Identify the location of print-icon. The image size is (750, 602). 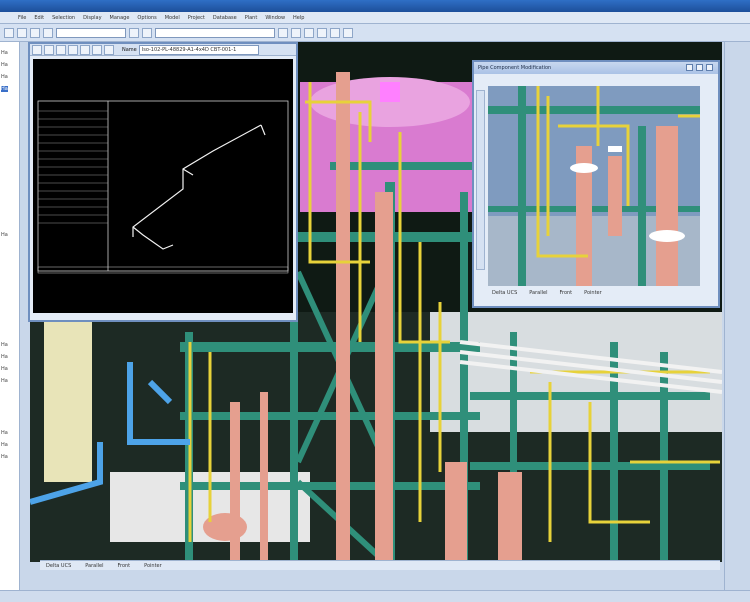
(48, 32).